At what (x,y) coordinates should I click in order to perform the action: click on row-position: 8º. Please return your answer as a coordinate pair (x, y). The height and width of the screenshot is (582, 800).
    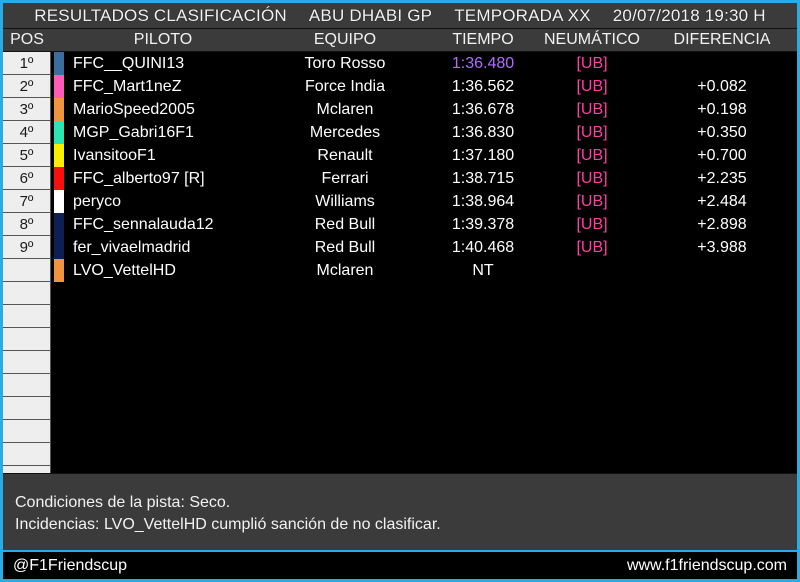
    Looking at the image, I should click on (27, 224).